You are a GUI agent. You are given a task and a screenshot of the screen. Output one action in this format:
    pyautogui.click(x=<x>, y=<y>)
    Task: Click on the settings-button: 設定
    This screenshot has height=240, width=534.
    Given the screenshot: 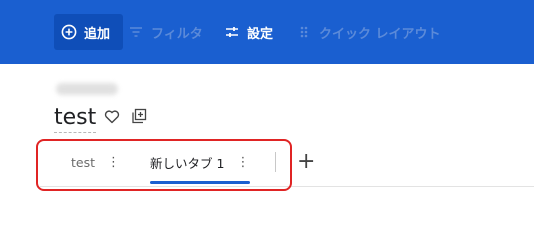 What is the action you would take?
    pyautogui.click(x=248, y=32)
    